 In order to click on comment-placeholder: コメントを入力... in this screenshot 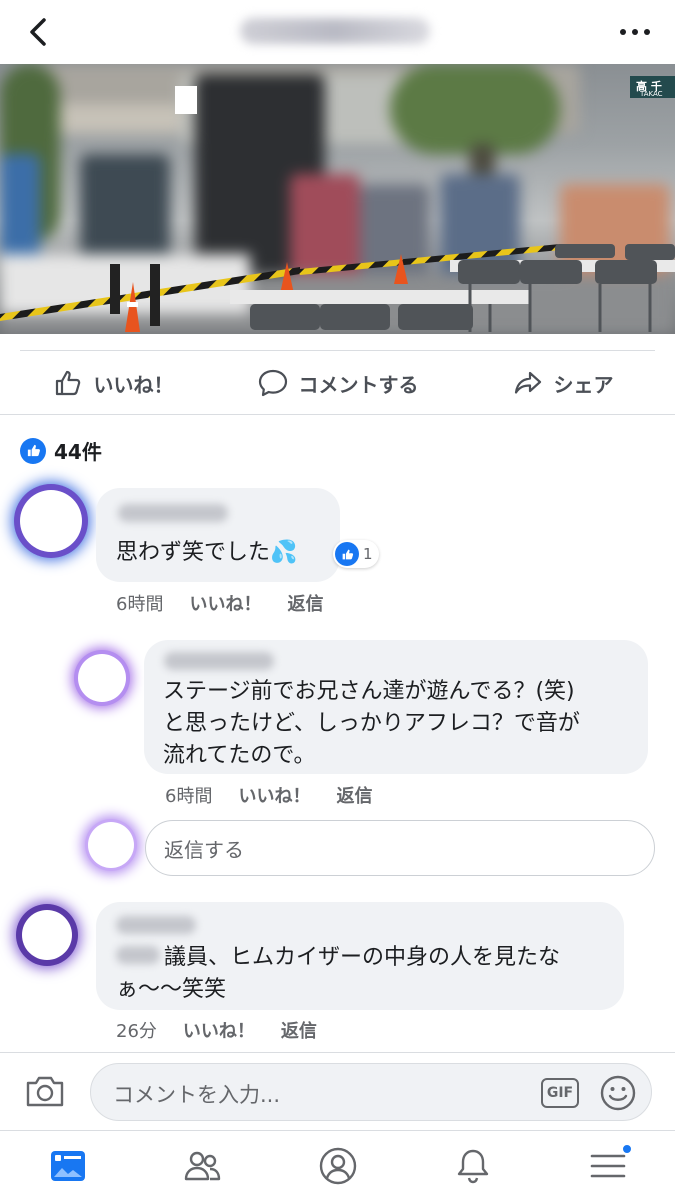, I will do `click(197, 1095)`.